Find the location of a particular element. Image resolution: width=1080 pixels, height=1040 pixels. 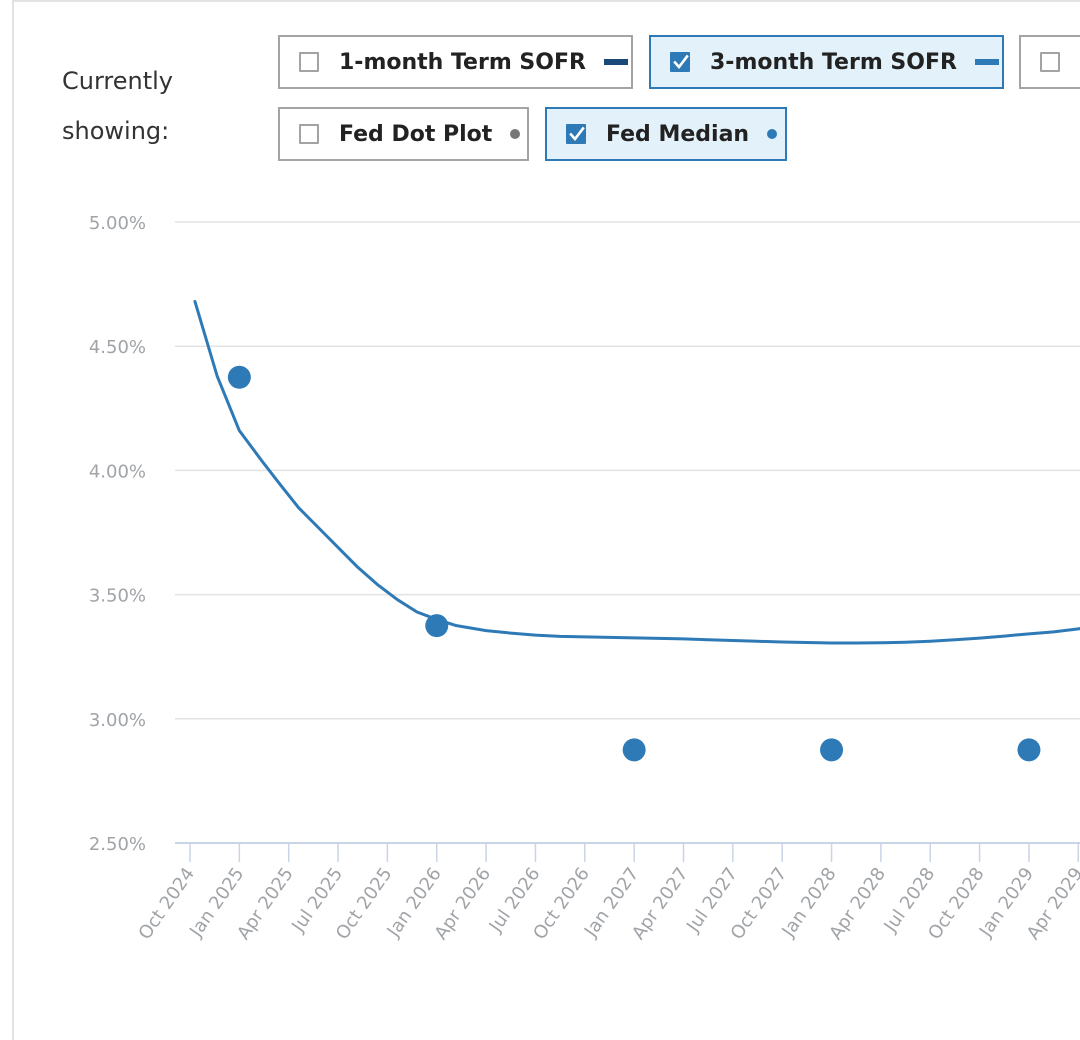

y-tick-label: 3.50% is located at coordinates (117, 596).